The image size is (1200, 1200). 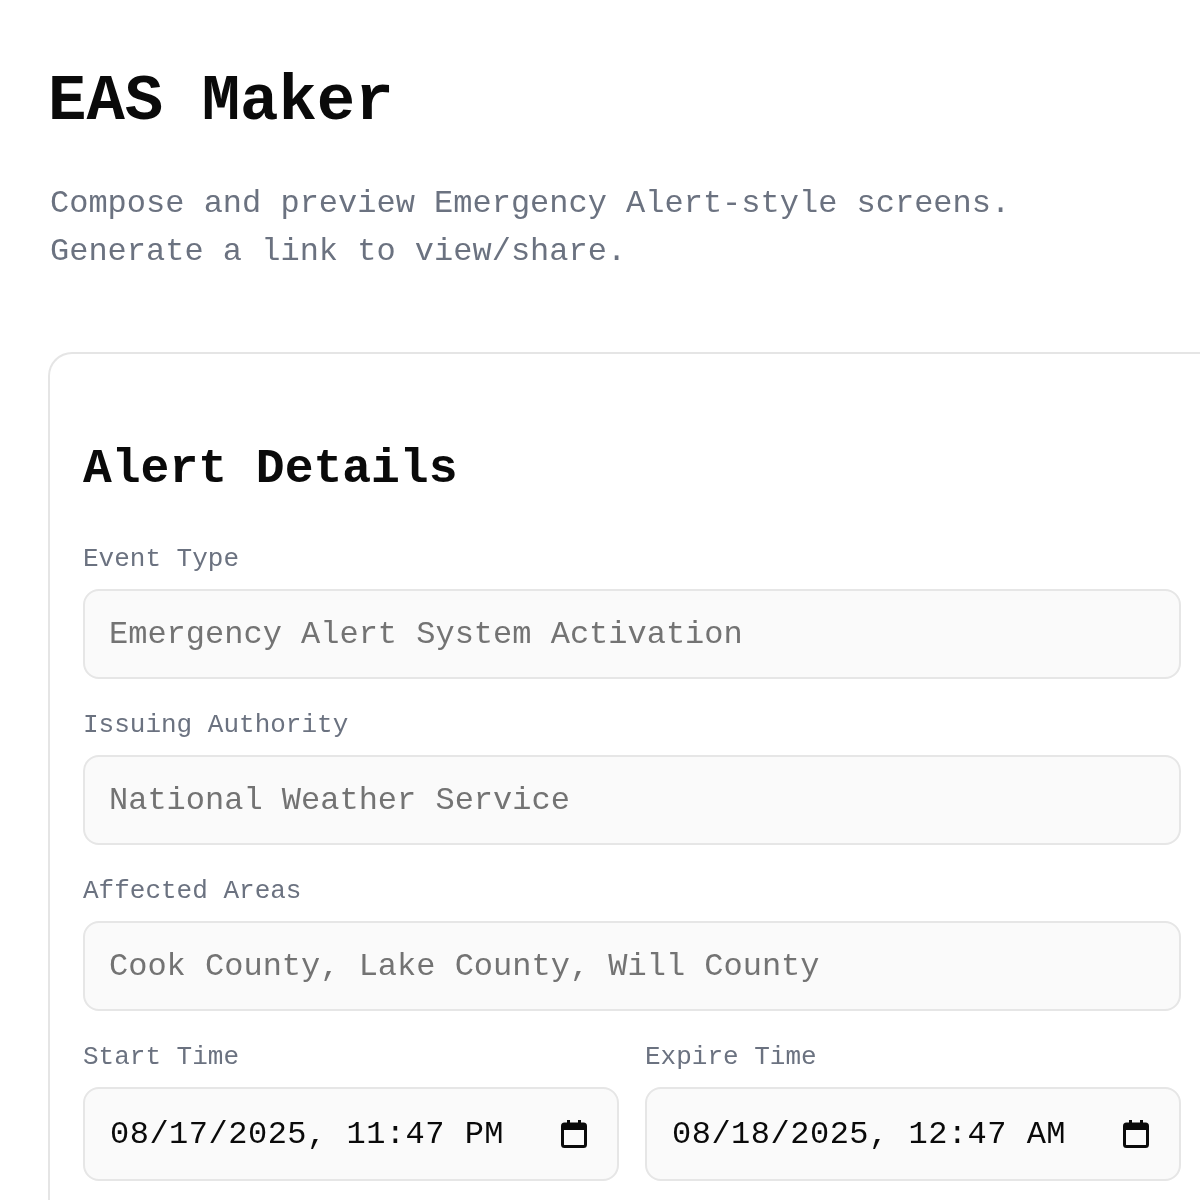 What do you see at coordinates (271, 469) in the screenshot?
I see `card-title: Alert Details` at bounding box center [271, 469].